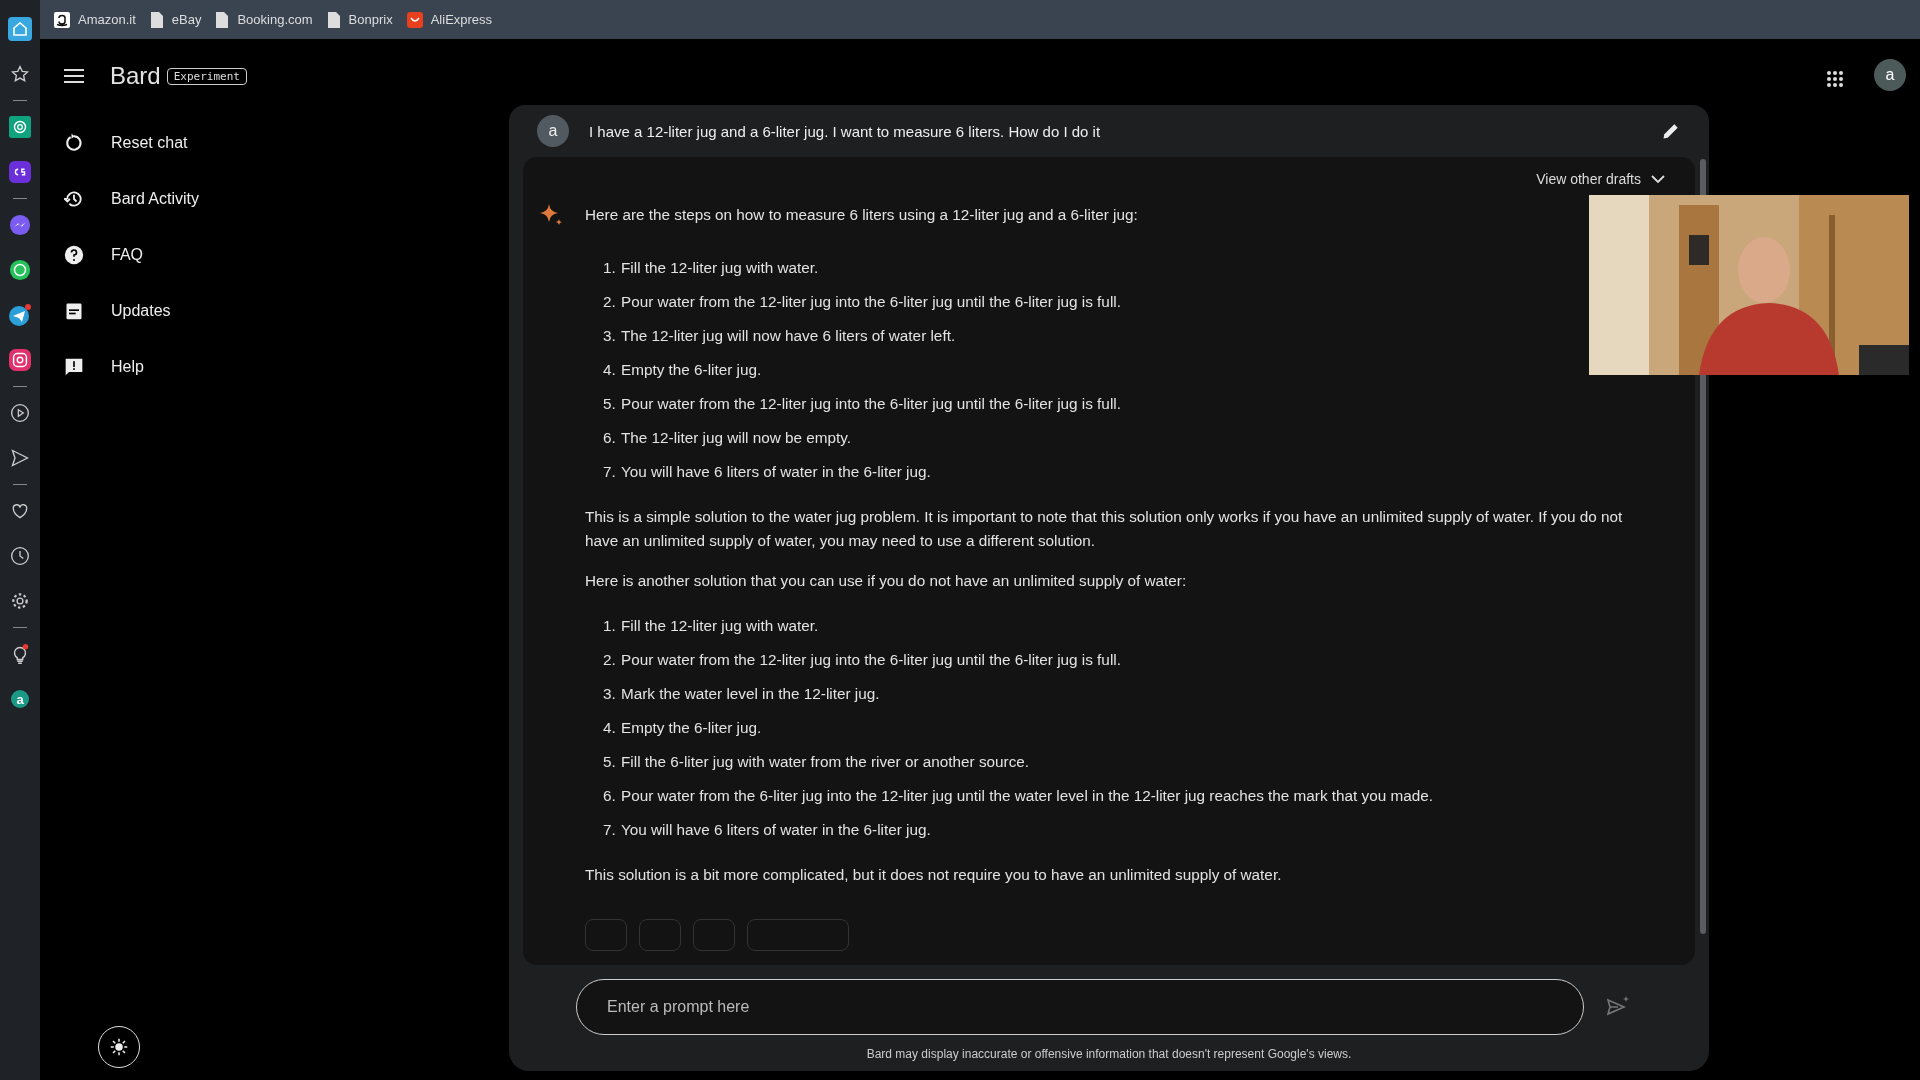  Describe the element at coordinates (20, 29) in the screenshot. I see `home-icon` at that location.